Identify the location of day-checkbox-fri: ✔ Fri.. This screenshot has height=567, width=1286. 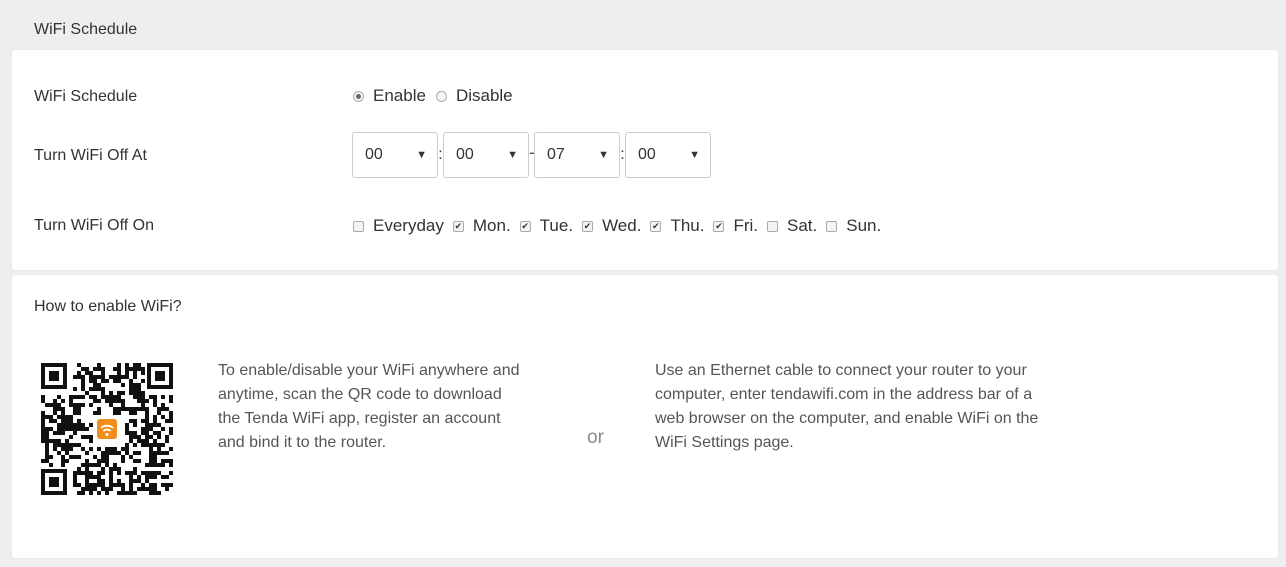
(735, 226).